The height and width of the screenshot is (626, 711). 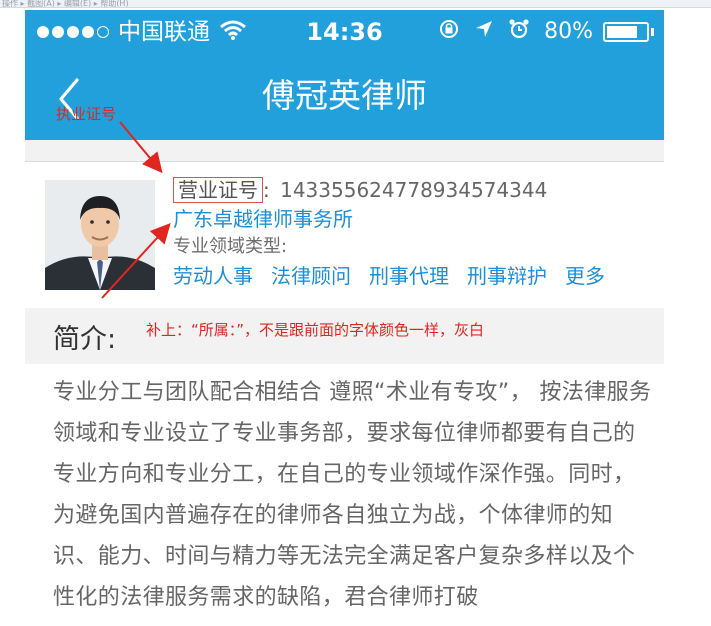 What do you see at coordinates (413, 219) in the screenshot?
I see `law-firm-link: 广东卓越律师事务所` at bounding box center [413, 219].